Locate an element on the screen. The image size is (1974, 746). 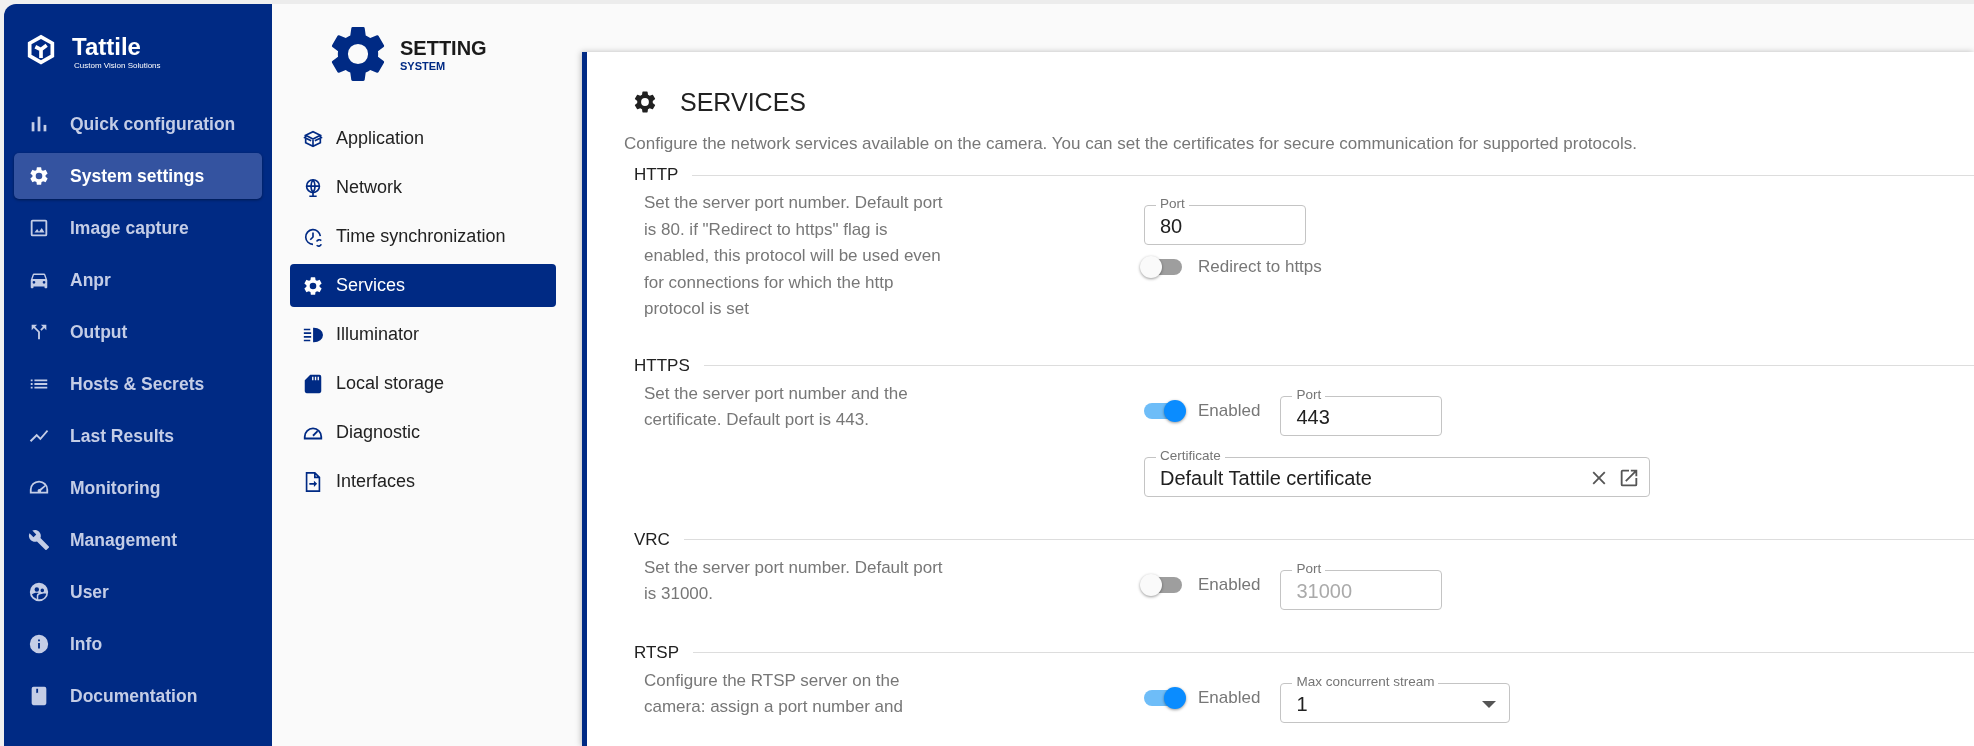
nav-item: Hosts & Secrets is located at coordinates (138, 384).